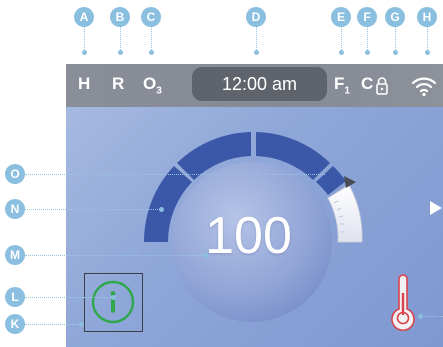 Image resolution: width=443 pixels, height=347 pixels. Describe the element at coordinates (84, 52) in the screenshot. I see `callout-a-dot` at that location.